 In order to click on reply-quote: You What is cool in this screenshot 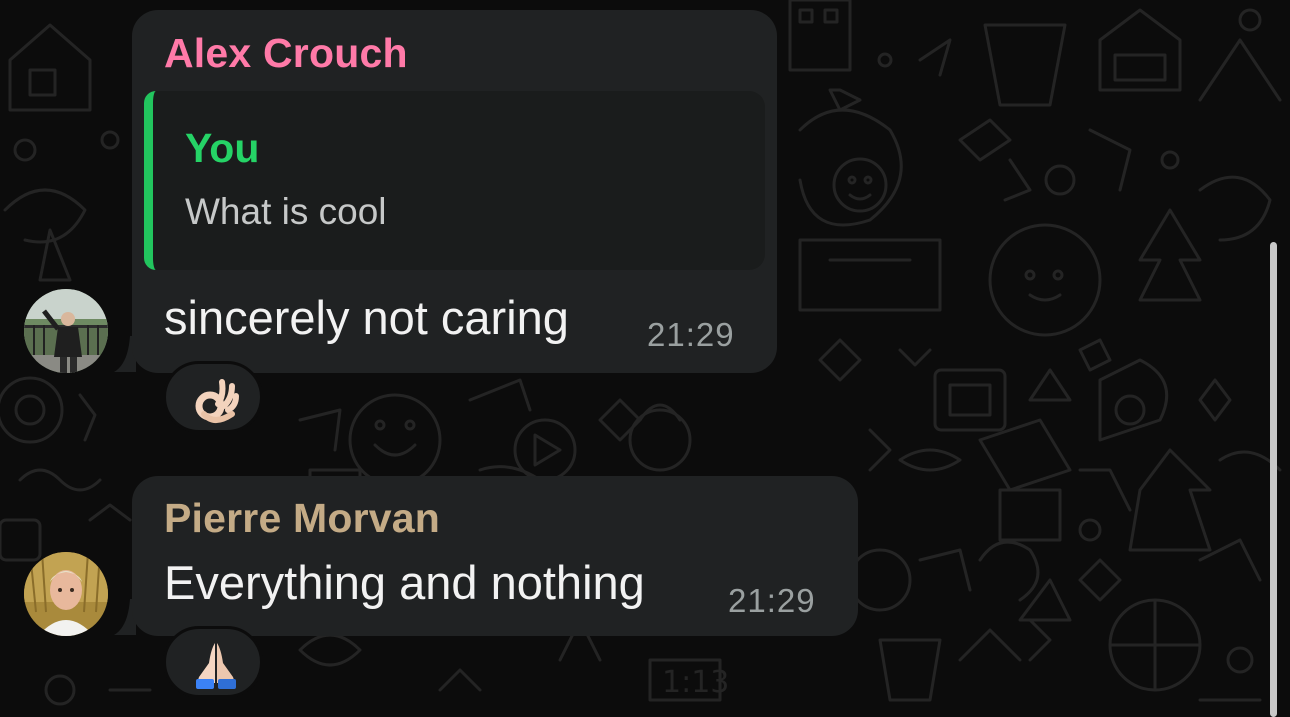, I will do `click(454, 180)`.